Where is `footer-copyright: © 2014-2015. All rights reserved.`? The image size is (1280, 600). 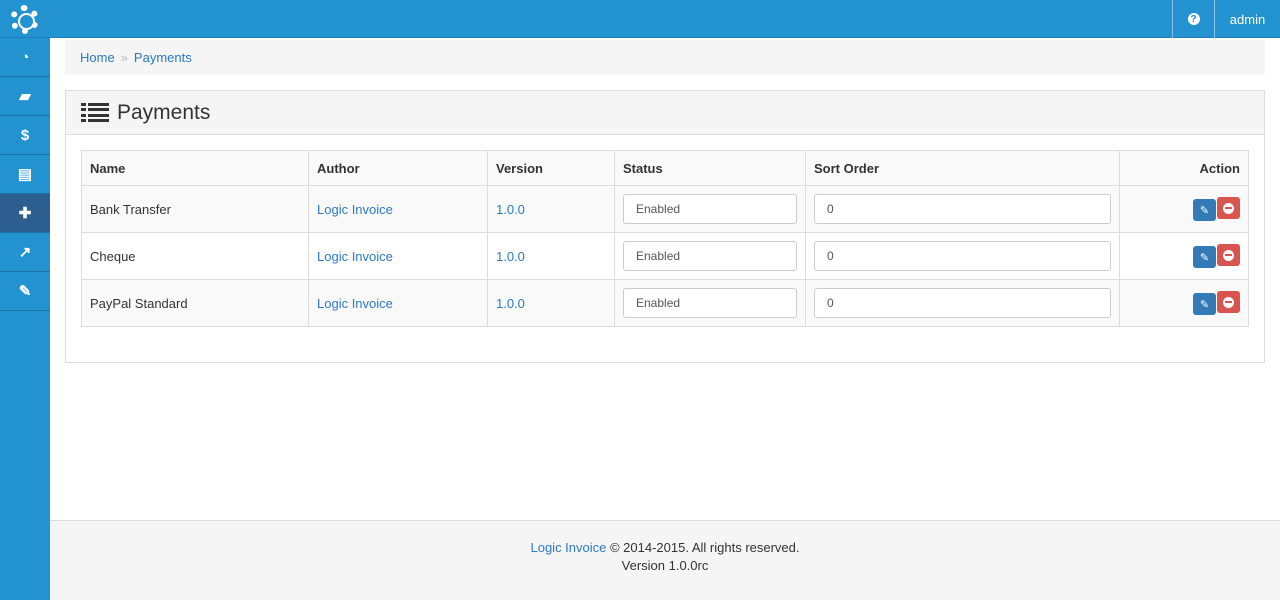 footer-copyright: © 2014-2015. All rights reserved. is located at coordinates (703, 547).